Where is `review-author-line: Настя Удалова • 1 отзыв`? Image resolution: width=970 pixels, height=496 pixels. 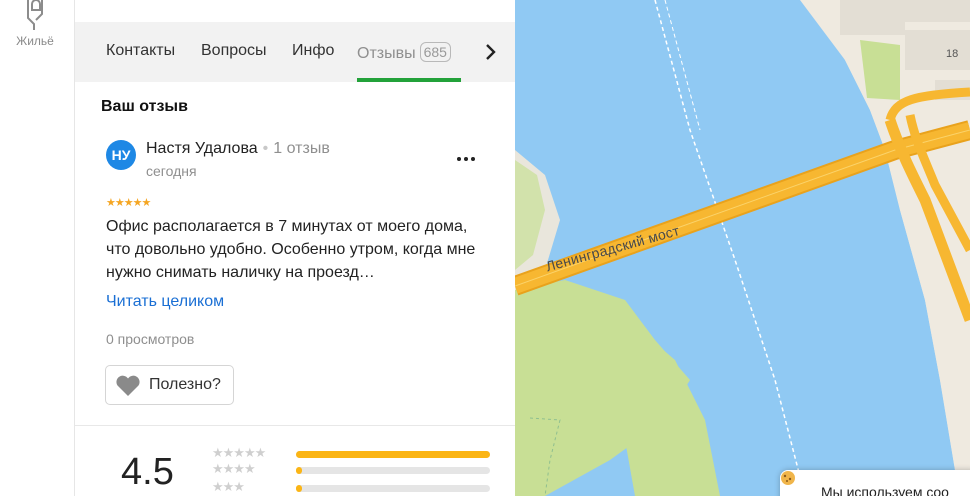 review-author-line: Настя Удалова • 1 отзыв is located at coordinates (238, 149).